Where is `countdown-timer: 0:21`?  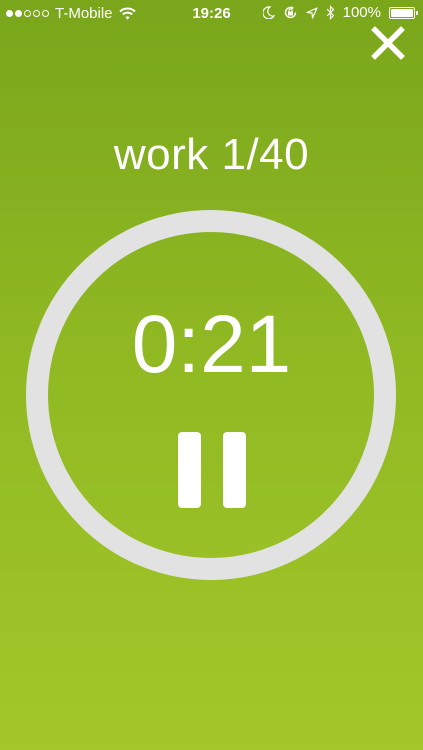
countdown-timer: 0:21 is located at coordinates (211, 344).